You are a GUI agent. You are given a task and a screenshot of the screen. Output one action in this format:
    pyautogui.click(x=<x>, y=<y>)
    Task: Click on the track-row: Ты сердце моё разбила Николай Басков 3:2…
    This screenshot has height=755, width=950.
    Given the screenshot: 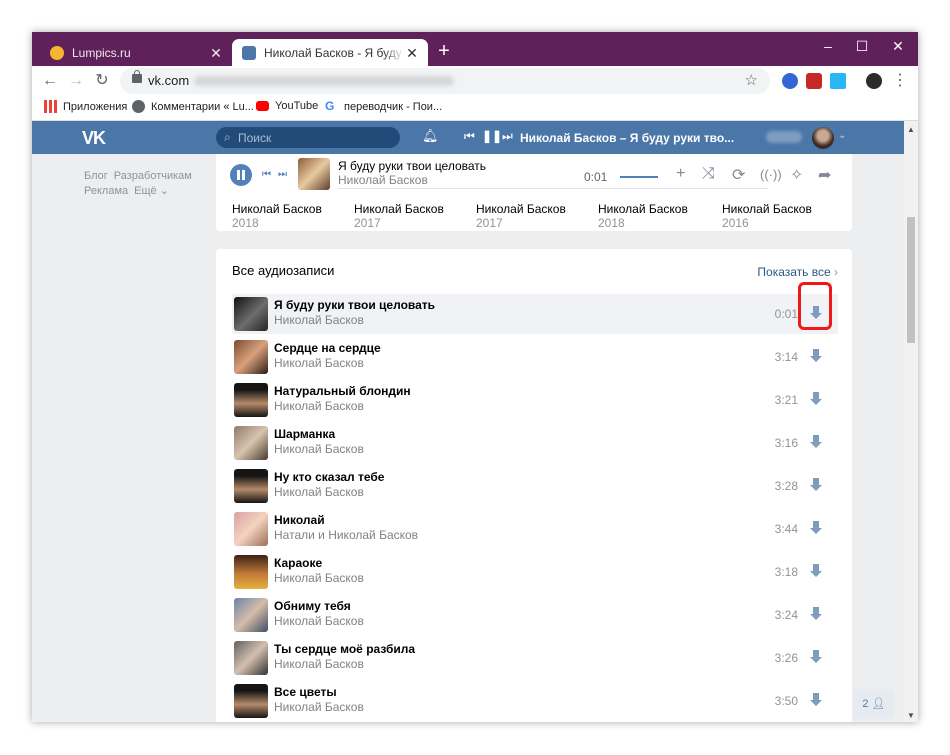 What is the action you would take?
    pyautogui.click(x=535, y=658)
    